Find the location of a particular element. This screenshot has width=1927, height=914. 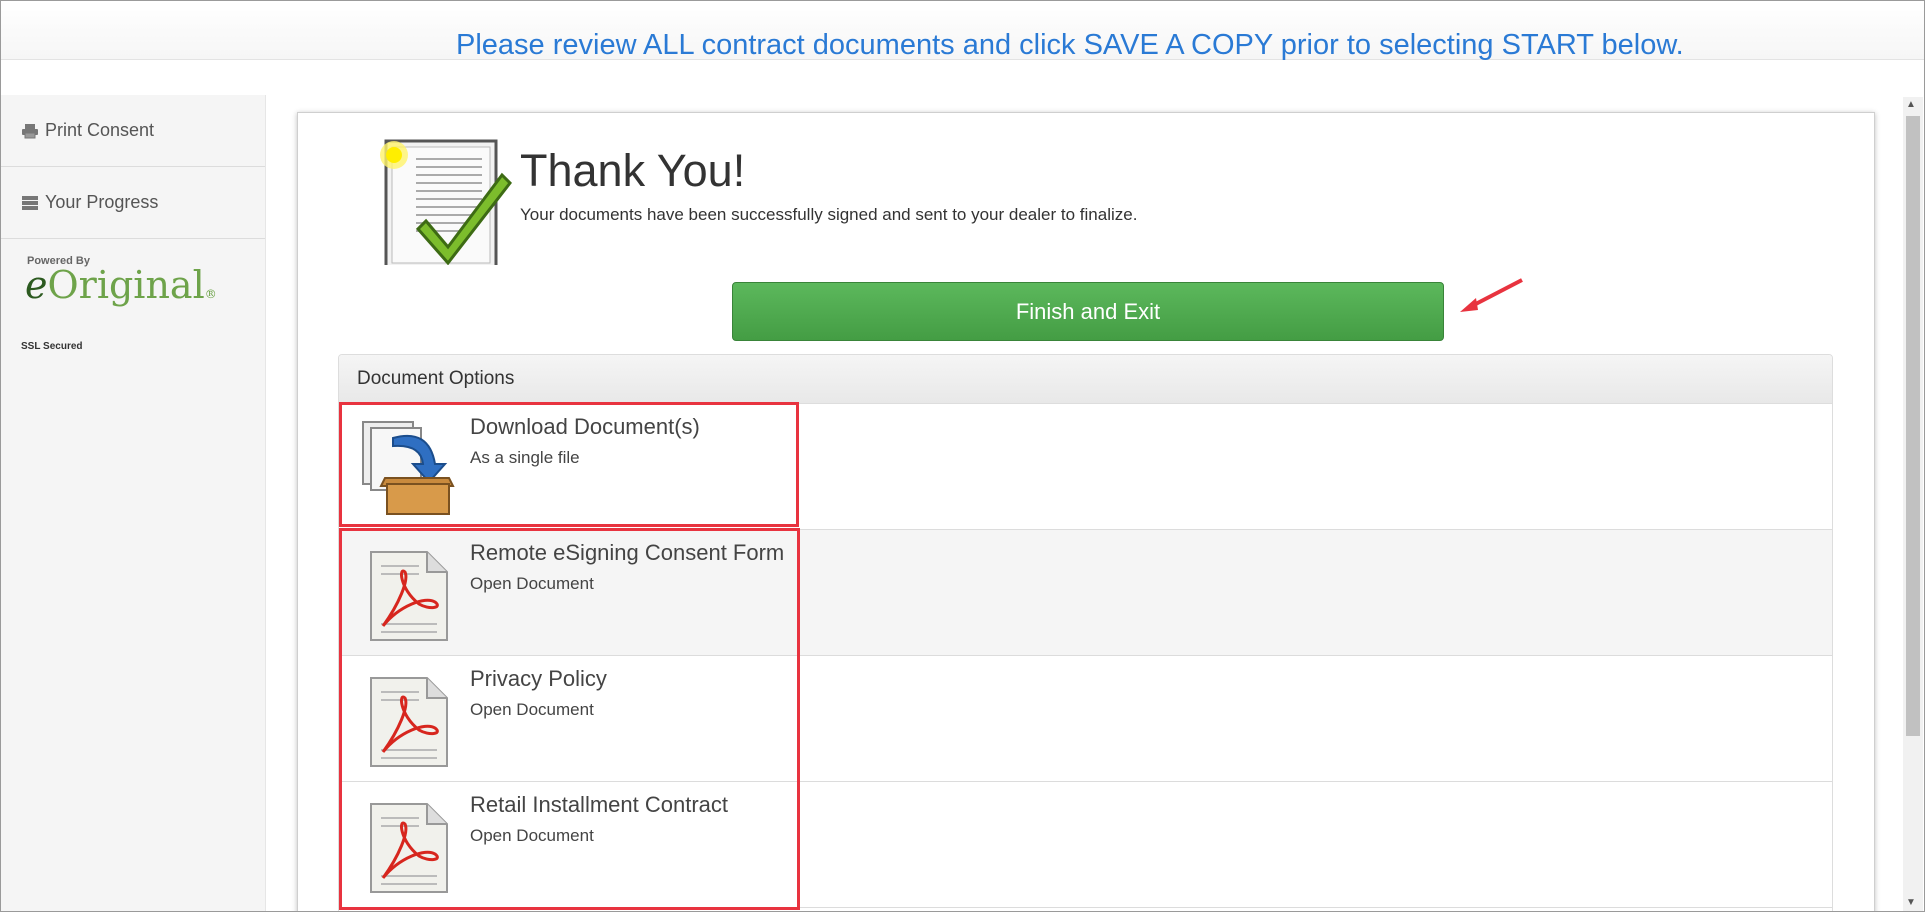

sidebar-item-print-consent: Print Consent is located at coordinates (133, 131).